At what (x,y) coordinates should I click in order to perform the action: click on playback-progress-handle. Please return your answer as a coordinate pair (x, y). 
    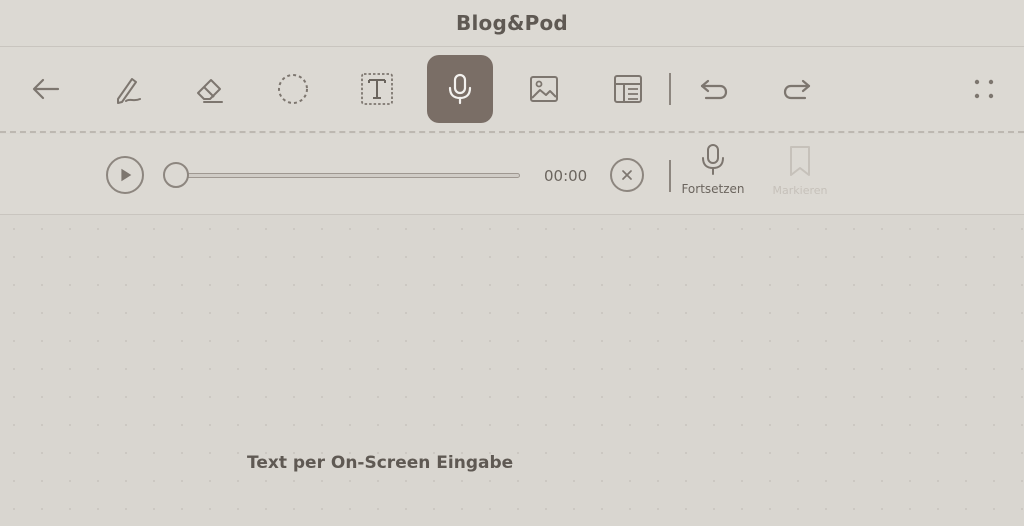
    Looking at the image, I should click on (176, 175).